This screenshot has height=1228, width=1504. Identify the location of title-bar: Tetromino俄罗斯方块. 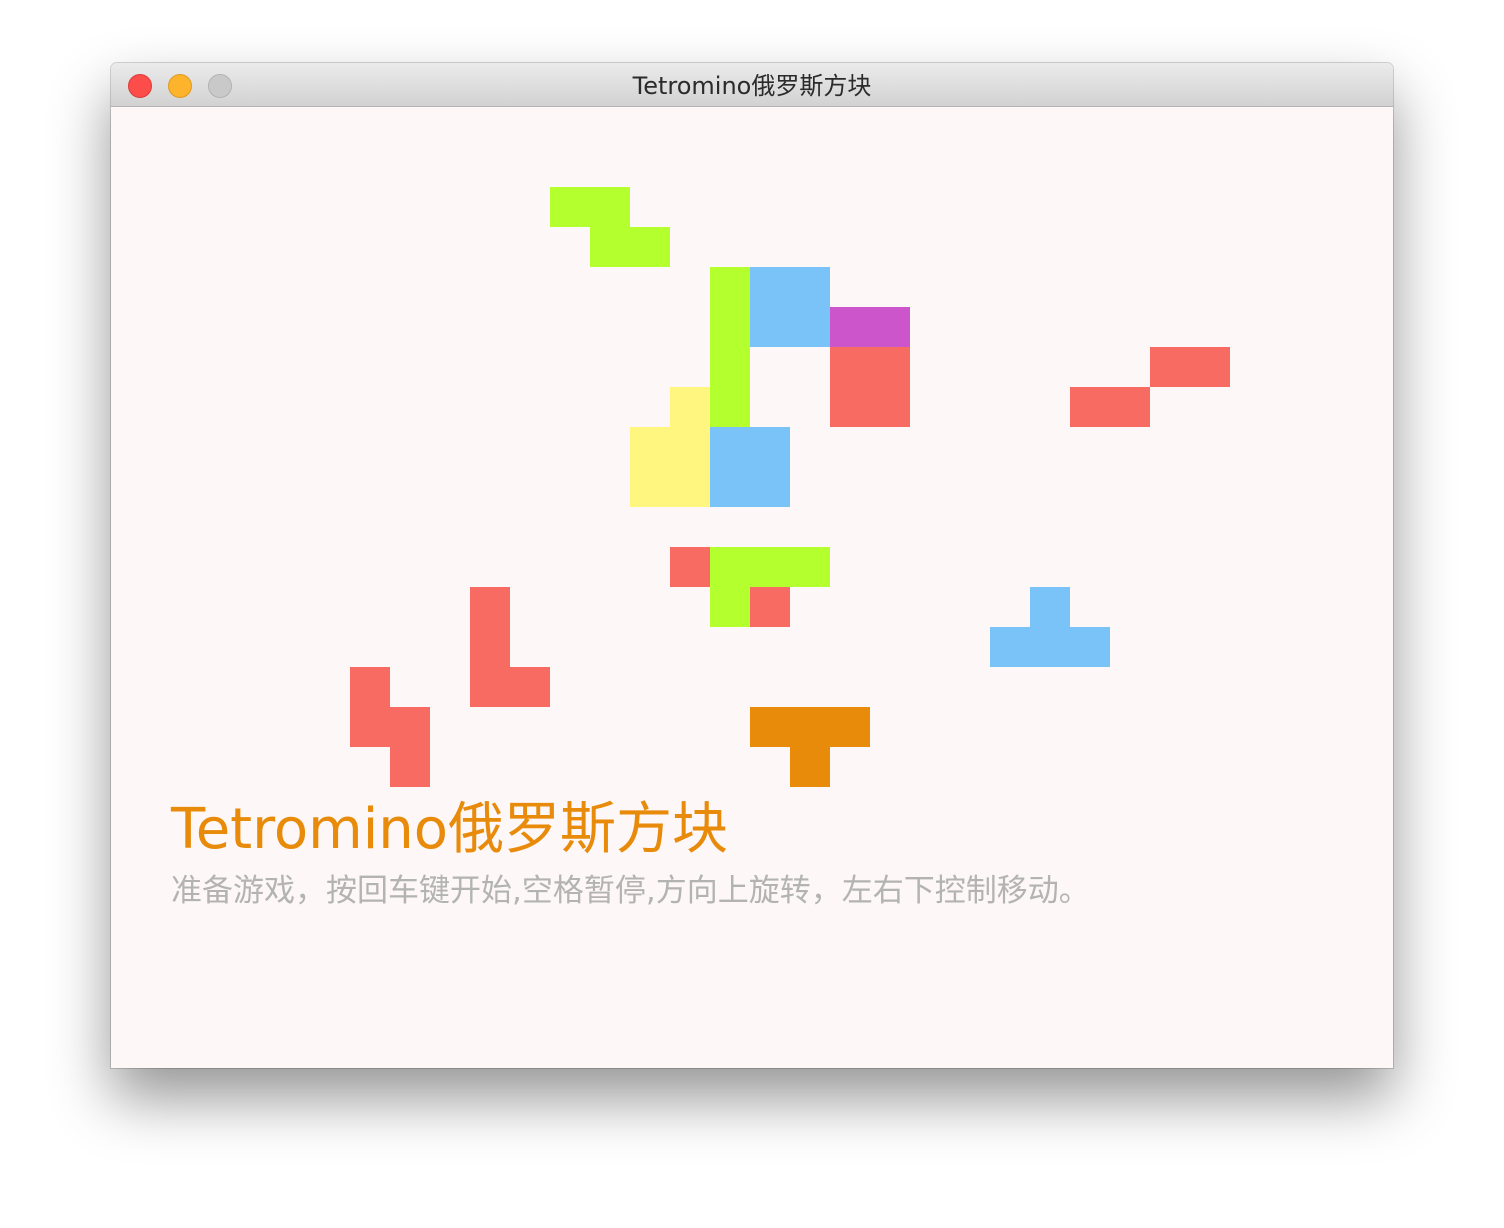
(752, 85).